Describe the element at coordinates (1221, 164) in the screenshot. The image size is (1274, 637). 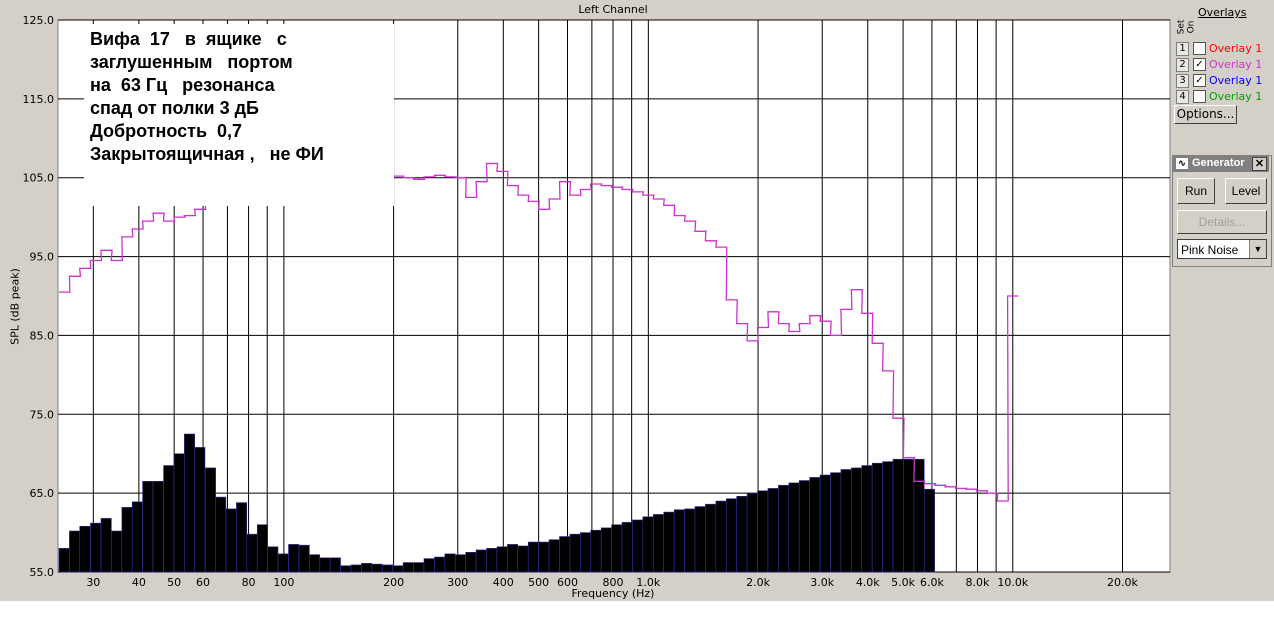
I see `generator-title-bar: ∿ Generator ✕` at that location.